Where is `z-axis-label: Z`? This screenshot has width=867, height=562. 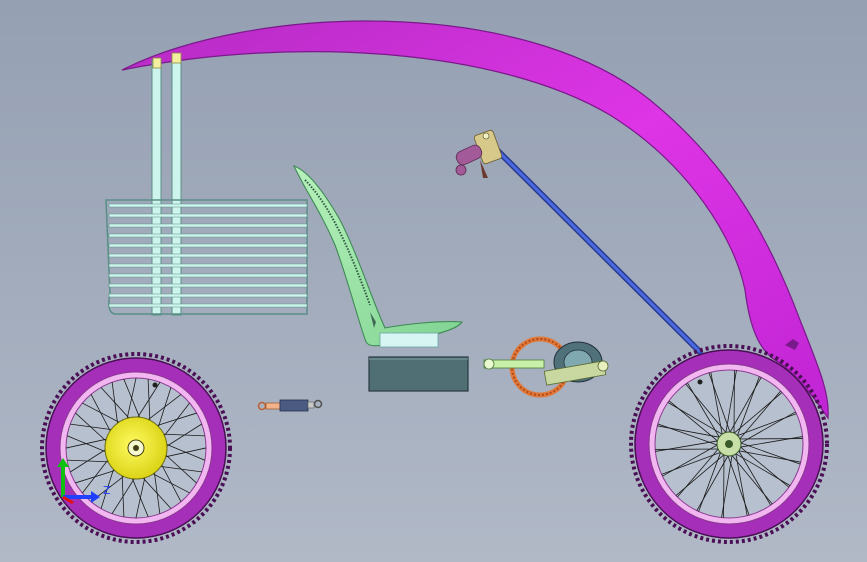 z-axis-label: Z is located at coordinates (107, 490).